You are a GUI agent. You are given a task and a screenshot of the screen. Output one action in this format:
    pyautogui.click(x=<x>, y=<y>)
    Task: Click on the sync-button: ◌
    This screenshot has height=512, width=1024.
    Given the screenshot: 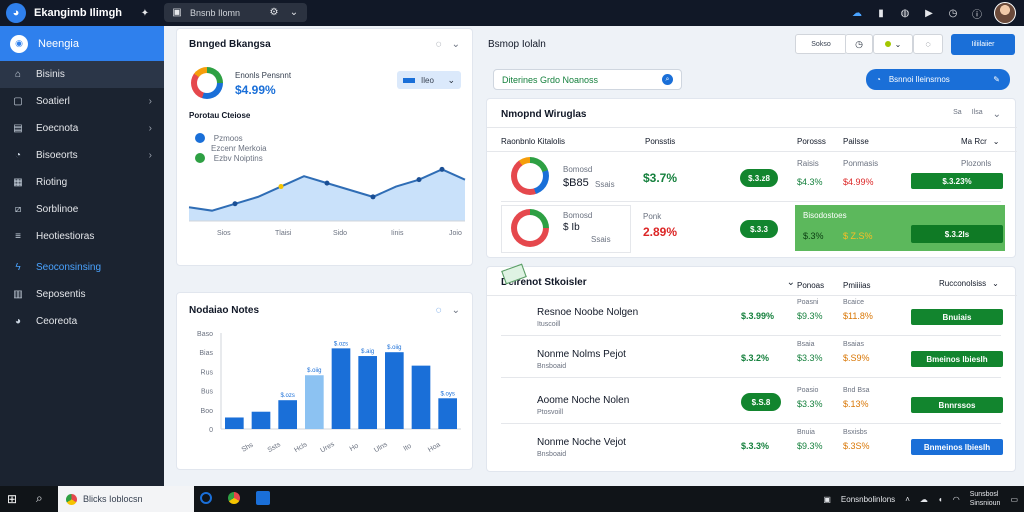 What is the action you would take?
    pyautogui.click(x=928, y=44)
    